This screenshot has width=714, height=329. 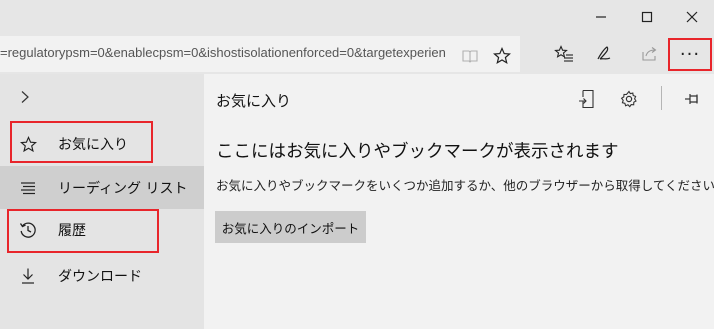 What do you see at coordinates (254, 101) in the screenshot?
I see `pane-title: お気に入り` at bounding box center [254, 101].